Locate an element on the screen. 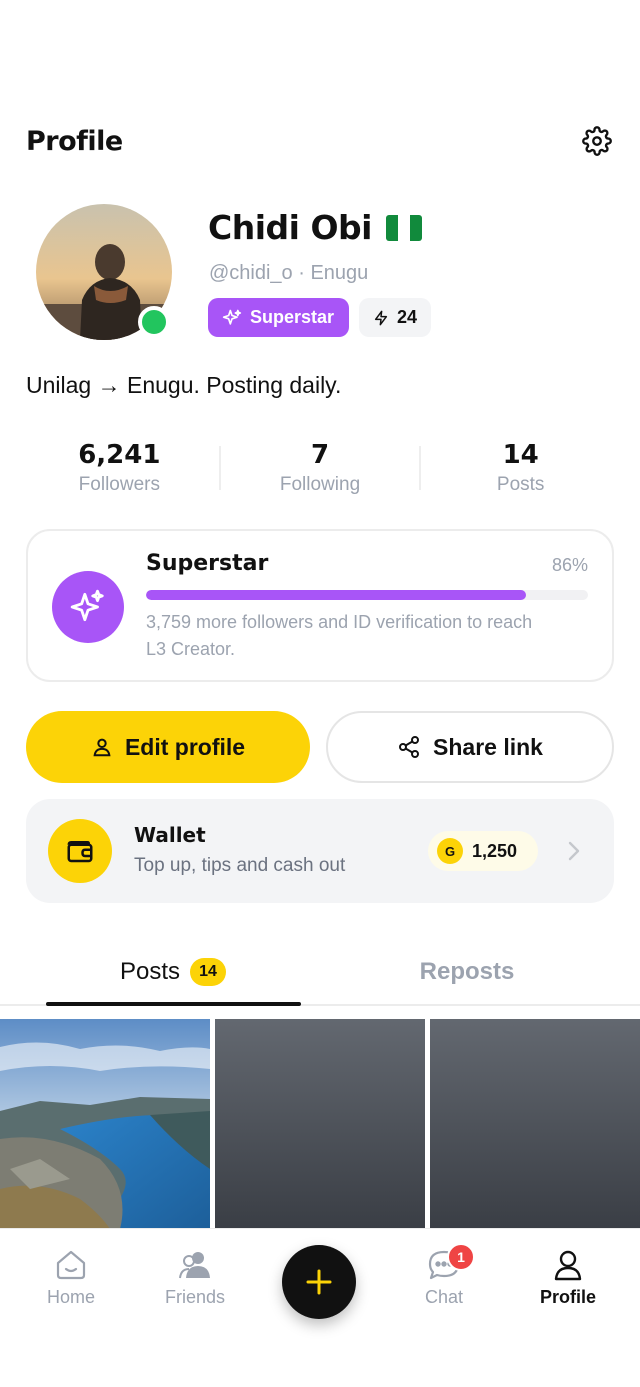  settings-button is located at coordinates (597, 141).